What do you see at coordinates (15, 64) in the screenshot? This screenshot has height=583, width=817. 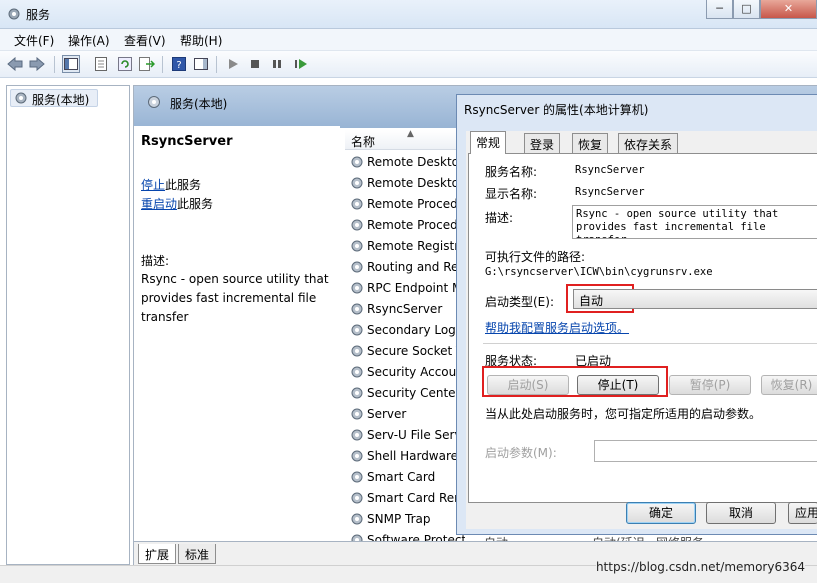 I see `back-button` at bounding box center [15, 64].